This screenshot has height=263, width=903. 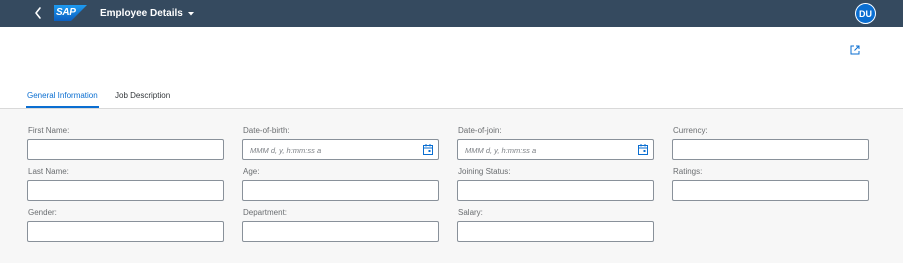 What do you see at coordinates (49, 130) in the screenshot?
I see `first-name-label: First Name:` at bounding box center [49, 130].